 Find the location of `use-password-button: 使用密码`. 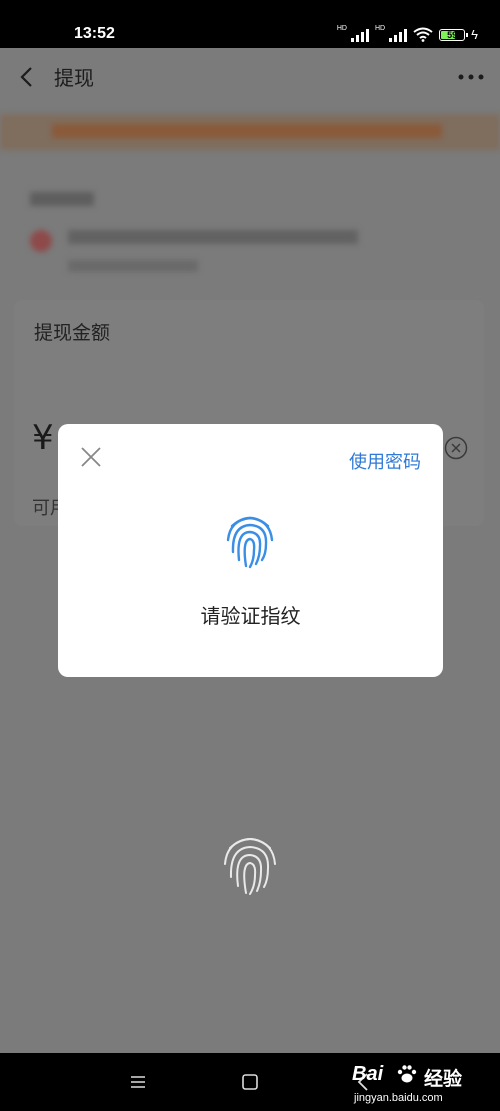

use-password-button: 使用密码 is located at coordinates (385, 461).